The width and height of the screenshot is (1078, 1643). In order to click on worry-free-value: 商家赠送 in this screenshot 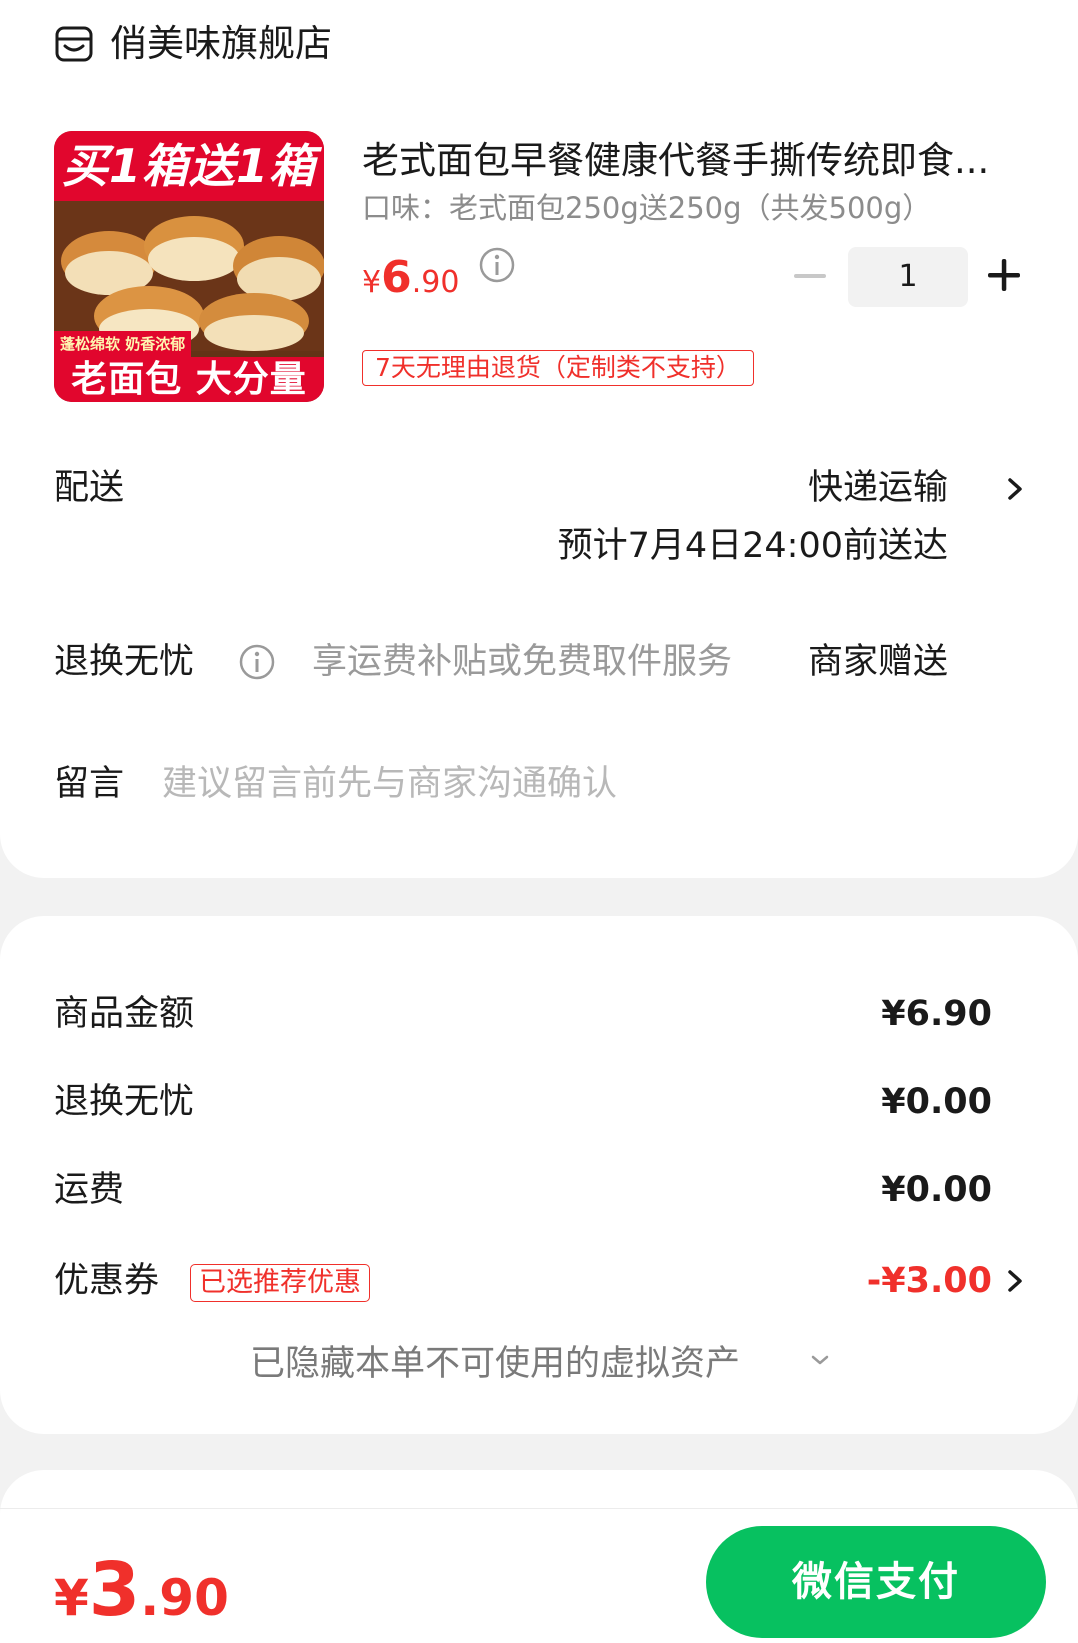, I will do `click(877, 662)`.